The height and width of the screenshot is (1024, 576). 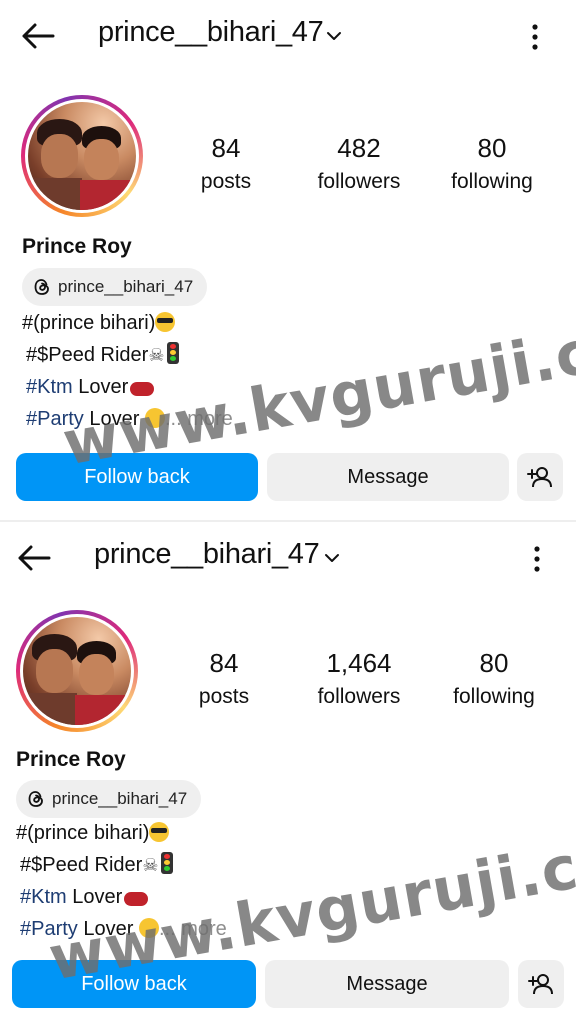 What do you see at coordinates (359, 148) in the screenshot?
I see `followers-count: 482` at bounding box center [359, 148].